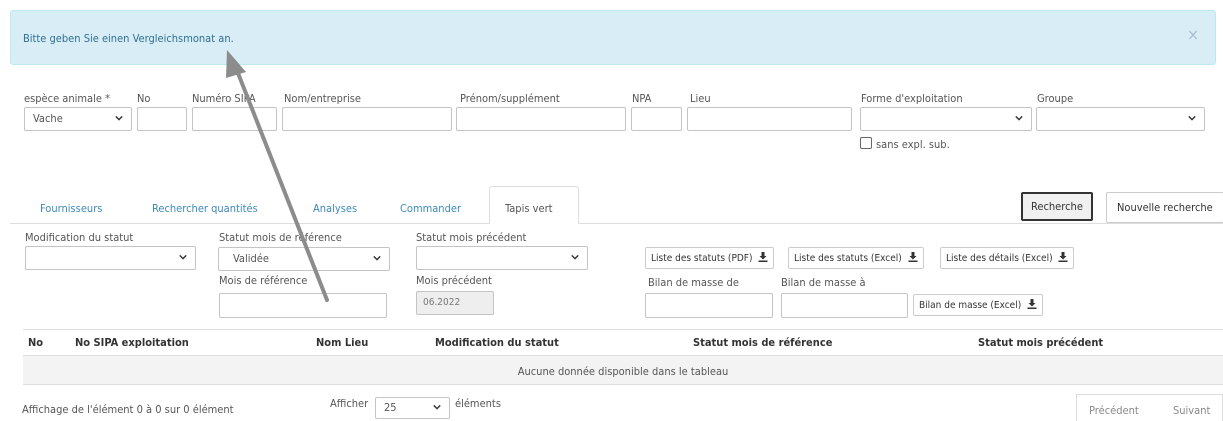  What do you see at coordinates (144, 98) in the screenshot?
I see `no-label: No` at bounding box center [144, 98].